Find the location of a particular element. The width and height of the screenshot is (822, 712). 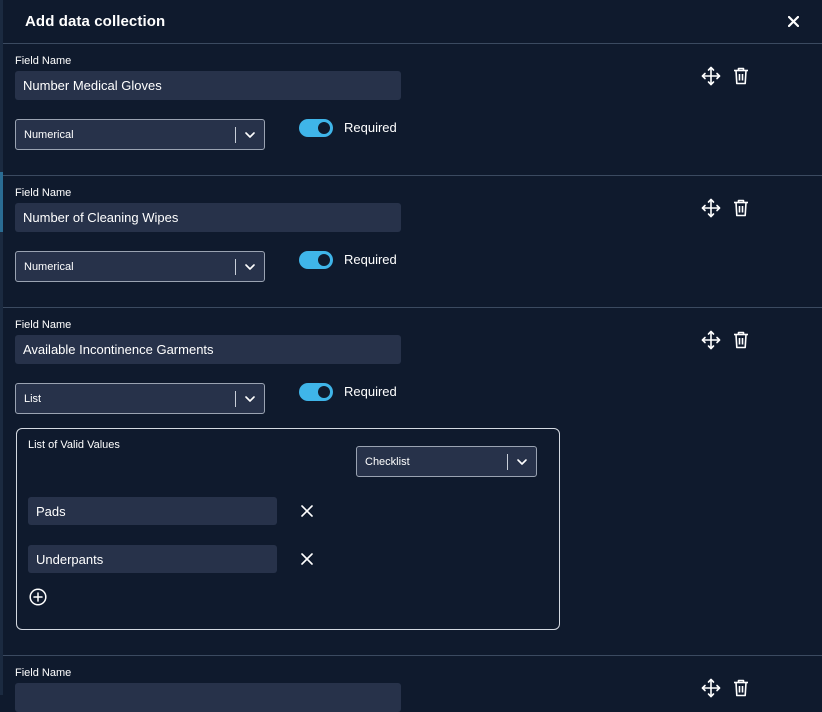

dialog-title: Add data collection is located at coordinates (95, 21).